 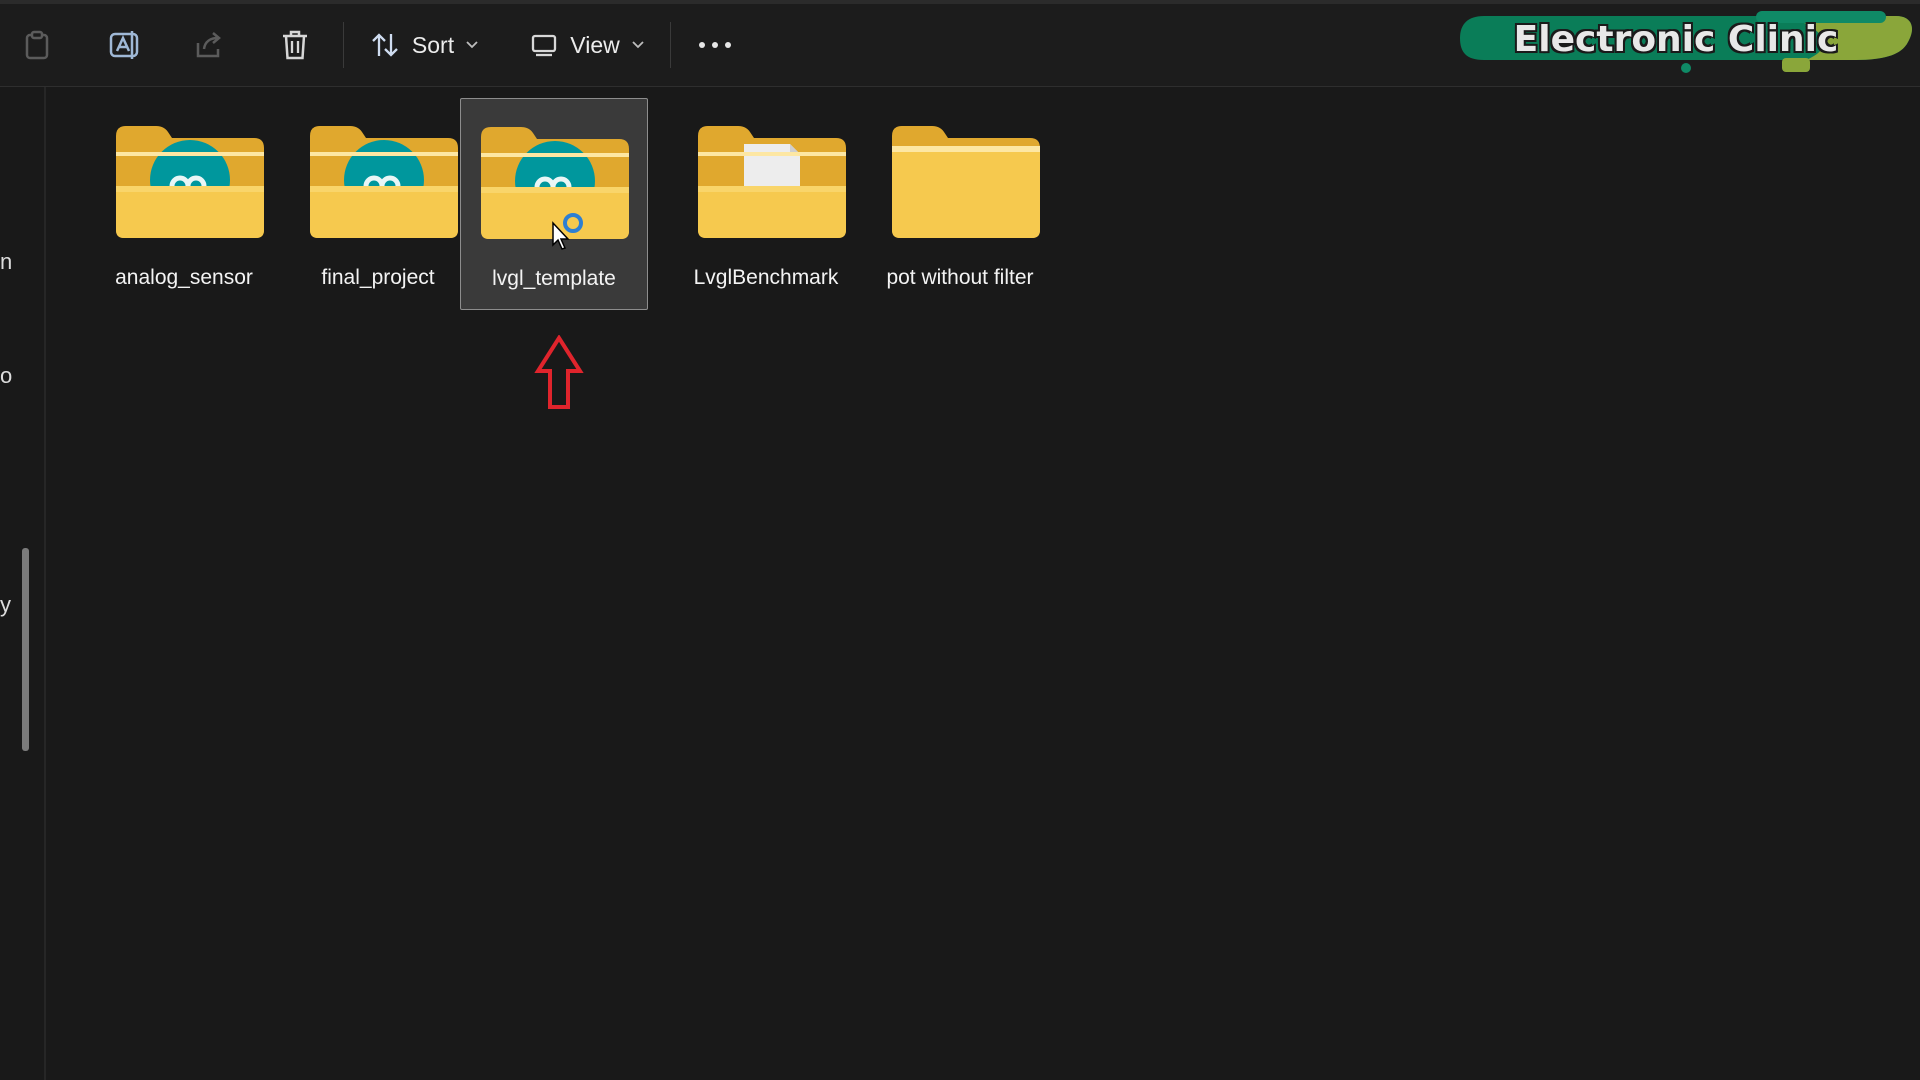 I want to click on annotation-arrow-up-icon, so click(x=559, y=372).